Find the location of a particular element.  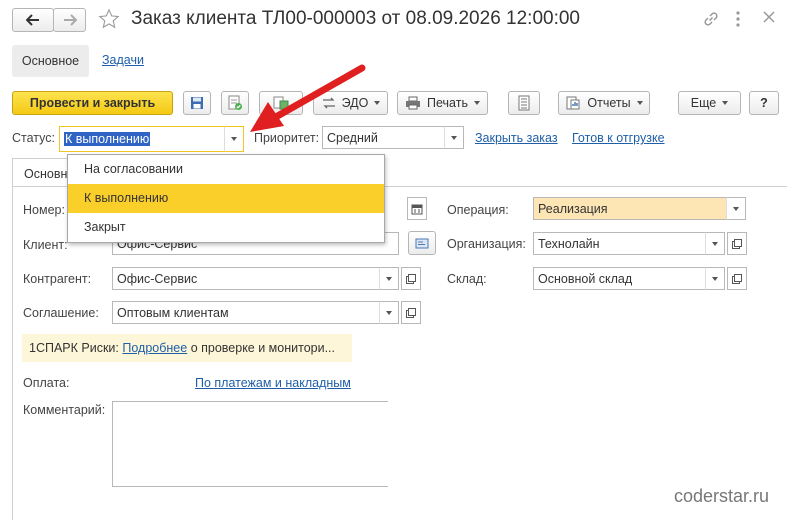

spark-prefix: 1СПАРК Риски: is located at coordinates (74, 348).